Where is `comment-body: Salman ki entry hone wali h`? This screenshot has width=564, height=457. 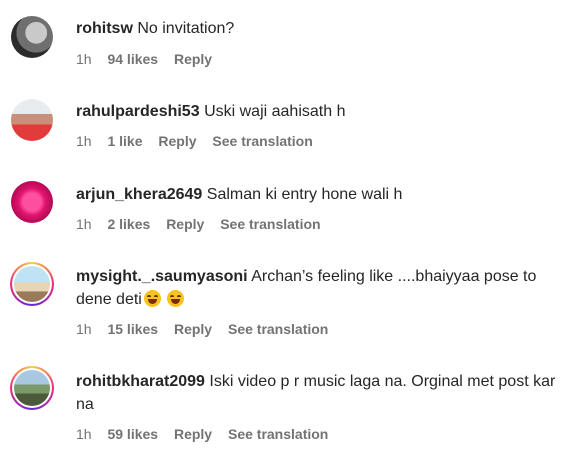
comment-body: Salman ki entry hone wali h is located at coordinates (304, 194).